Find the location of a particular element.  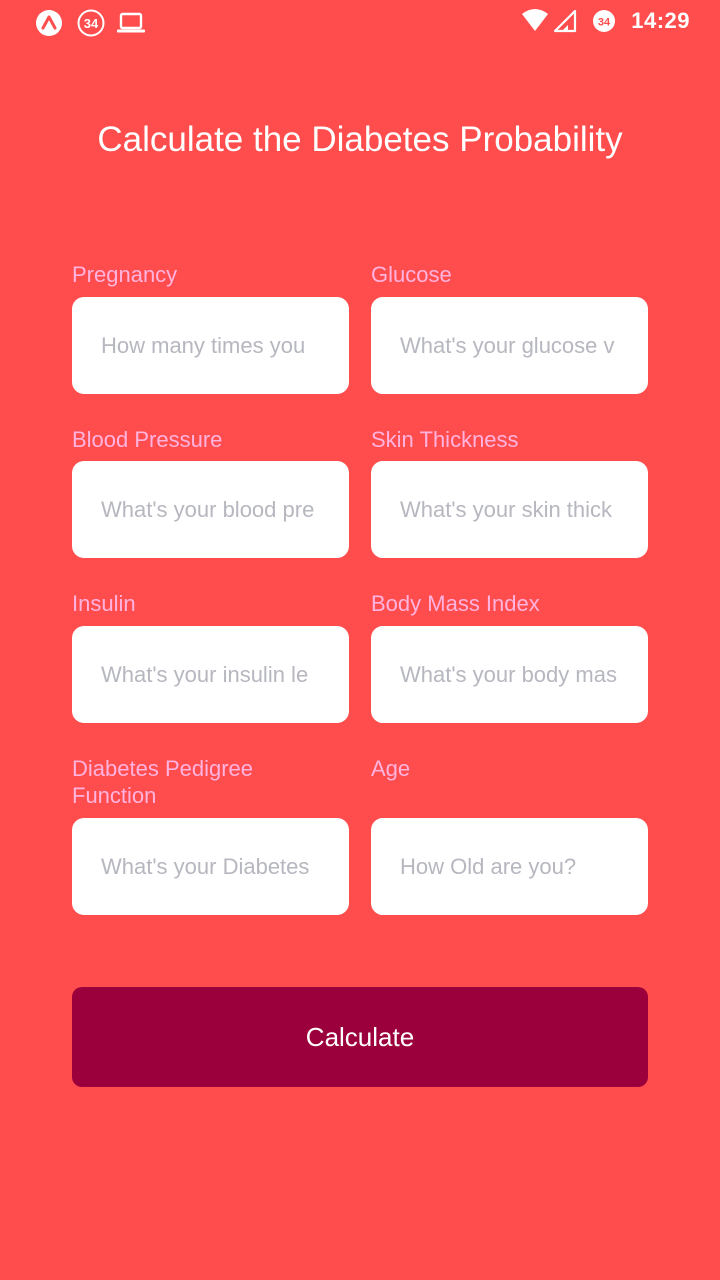

glucose-label: Glucose is located at coordinates (411, 274).